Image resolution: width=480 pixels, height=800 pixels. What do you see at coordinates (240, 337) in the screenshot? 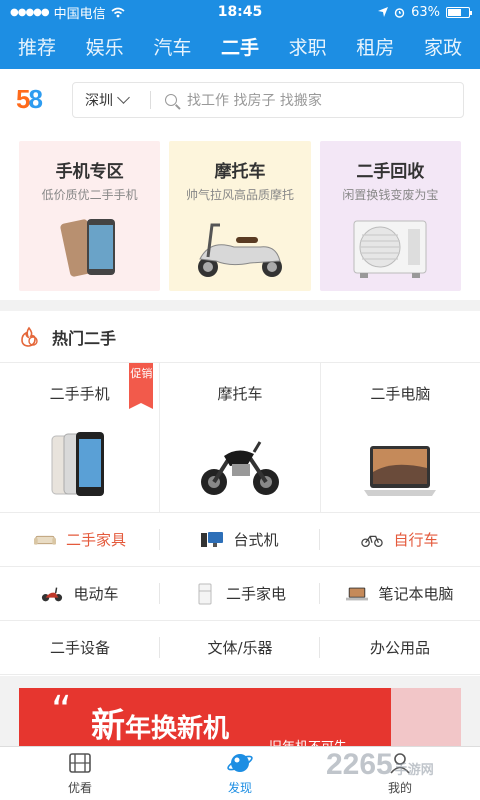
I see `section-header: 热门二手` at bounding box center [240, 337].